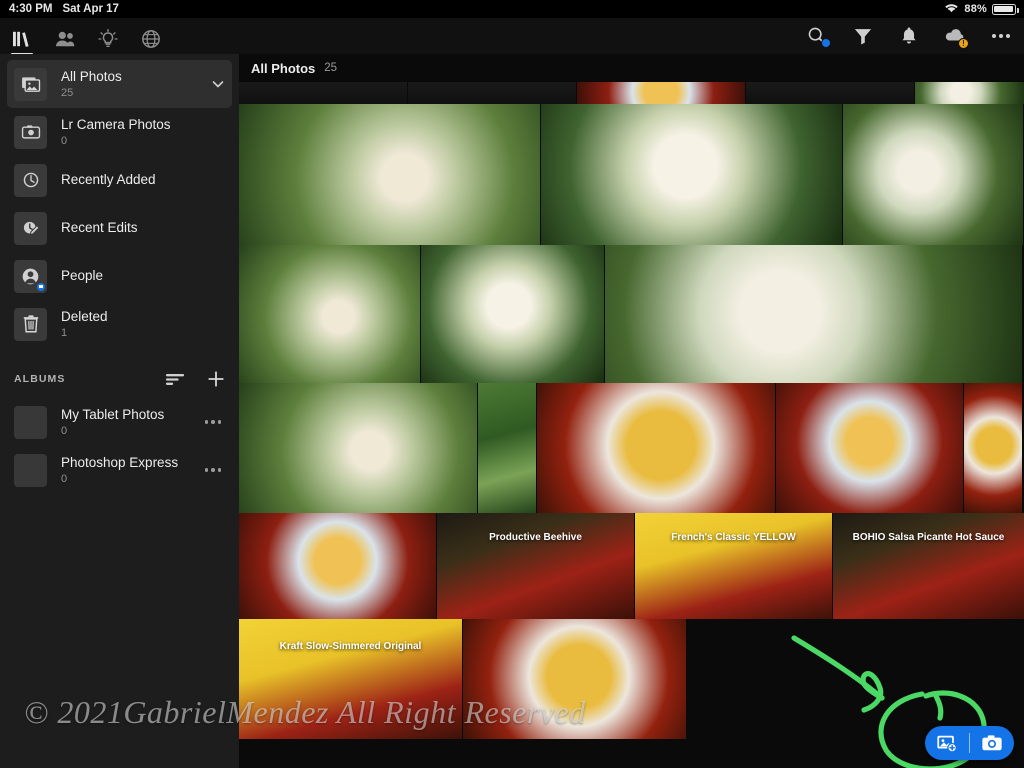  Describe the element at coordinates (283, 68) in the screenshot. I see `page-title: All Photos` at that location.